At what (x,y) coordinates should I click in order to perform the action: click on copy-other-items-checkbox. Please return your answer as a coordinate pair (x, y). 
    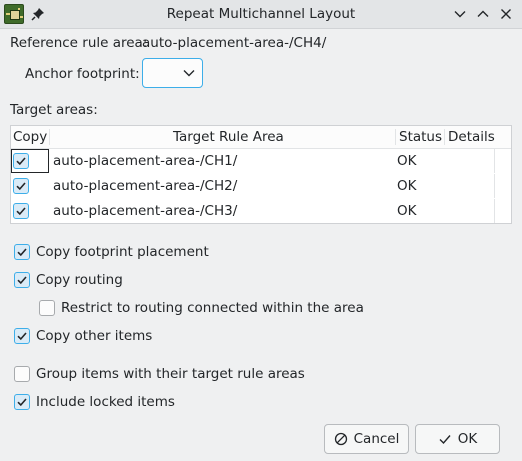
    Looking at the image, I should click on (22, 336).